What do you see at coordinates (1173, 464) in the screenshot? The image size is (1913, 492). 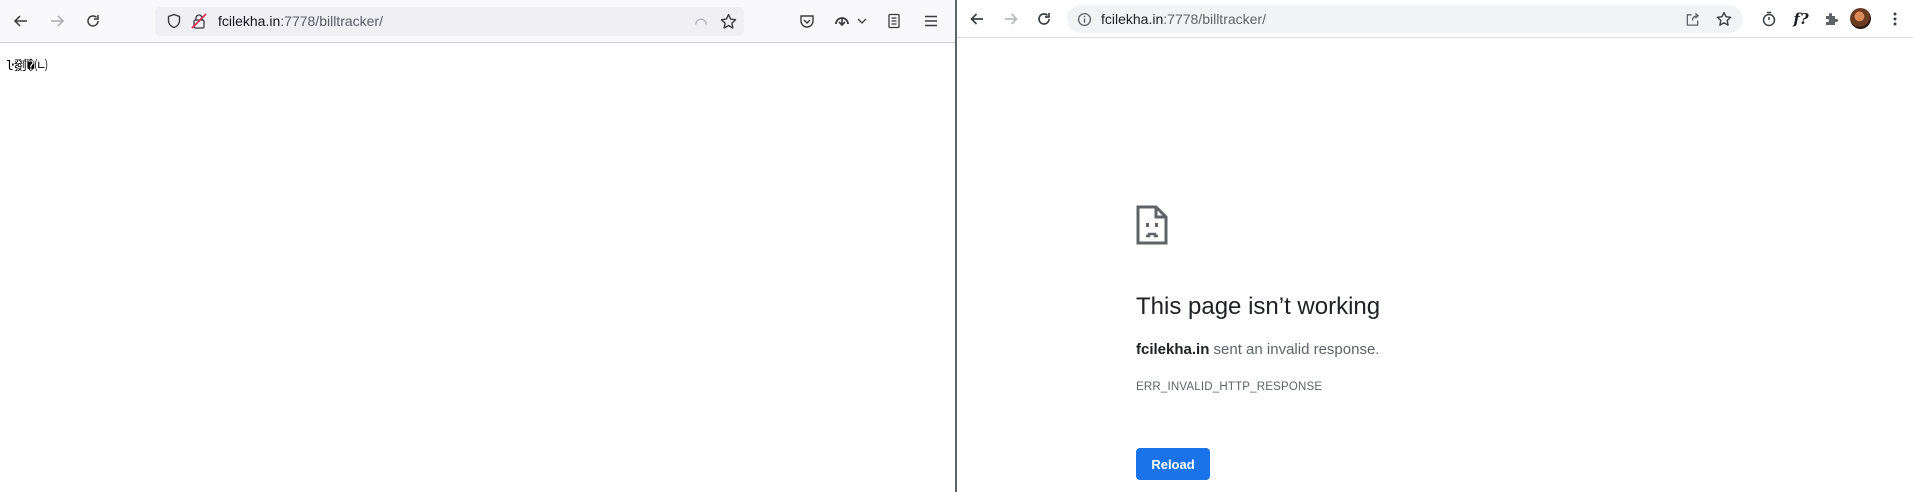 I see `reload-button: Reload` at bounding box center [1173, 464].